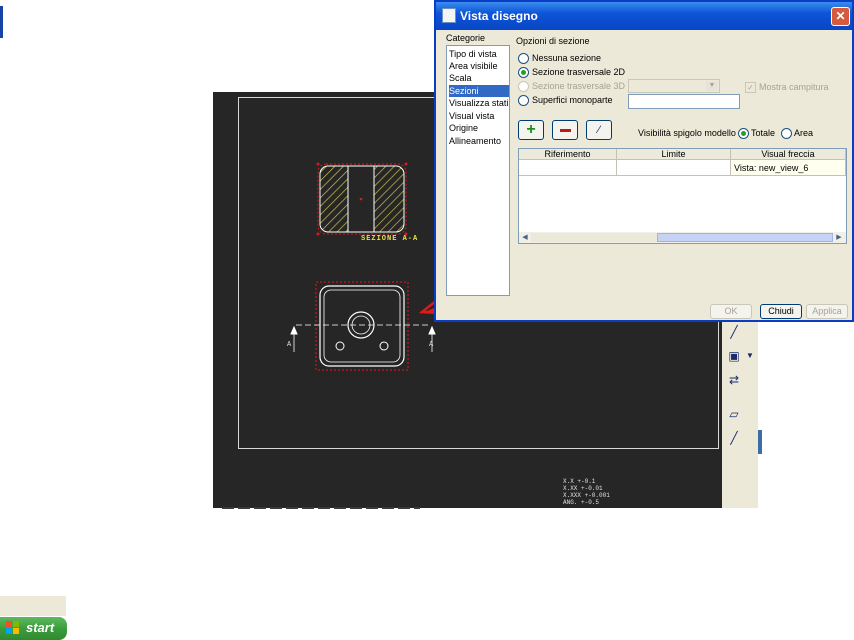 The width and height of the screenshot is (854, 640). I want to click on table-hscrollbar: ◀ ▶, so click(682, 237).